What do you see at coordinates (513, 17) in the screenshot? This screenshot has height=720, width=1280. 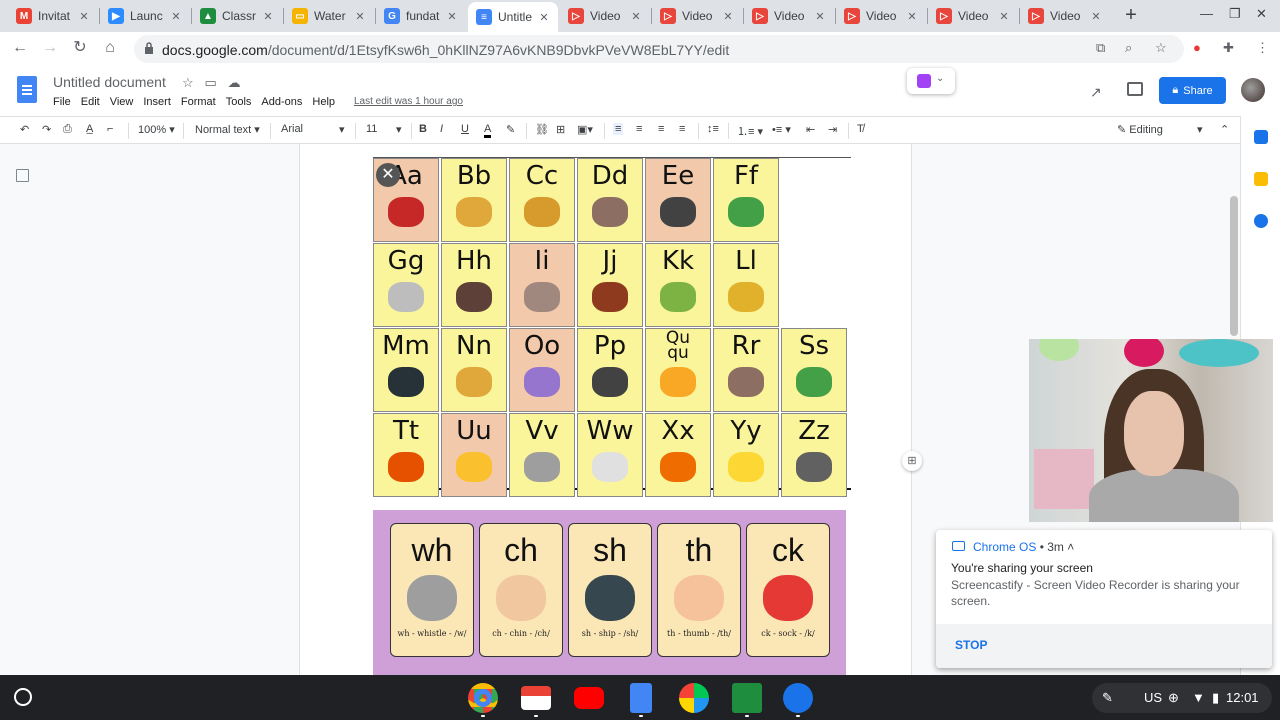 I see `tab-6: ≡ Untitle ✕` at bounding box center [513, 17].